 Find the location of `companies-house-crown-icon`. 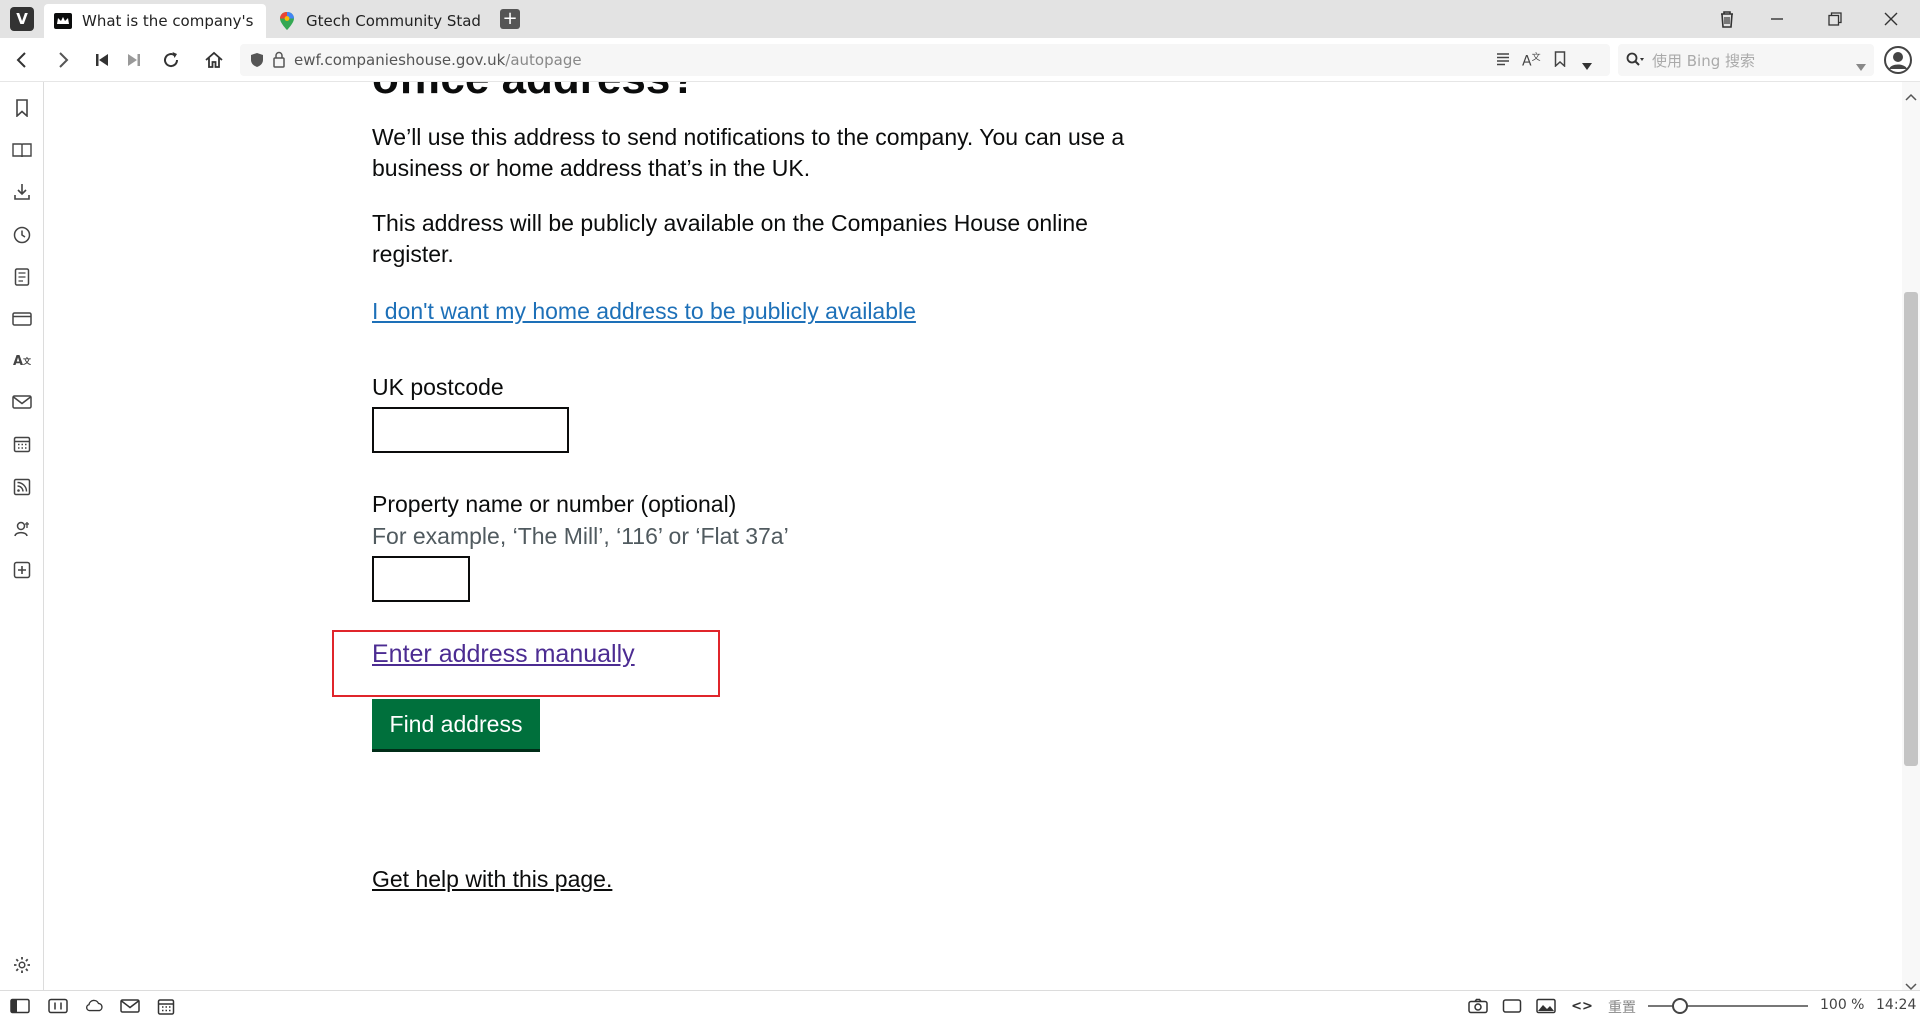

companies-house-crown-icon is located at coordinates (63, 21).